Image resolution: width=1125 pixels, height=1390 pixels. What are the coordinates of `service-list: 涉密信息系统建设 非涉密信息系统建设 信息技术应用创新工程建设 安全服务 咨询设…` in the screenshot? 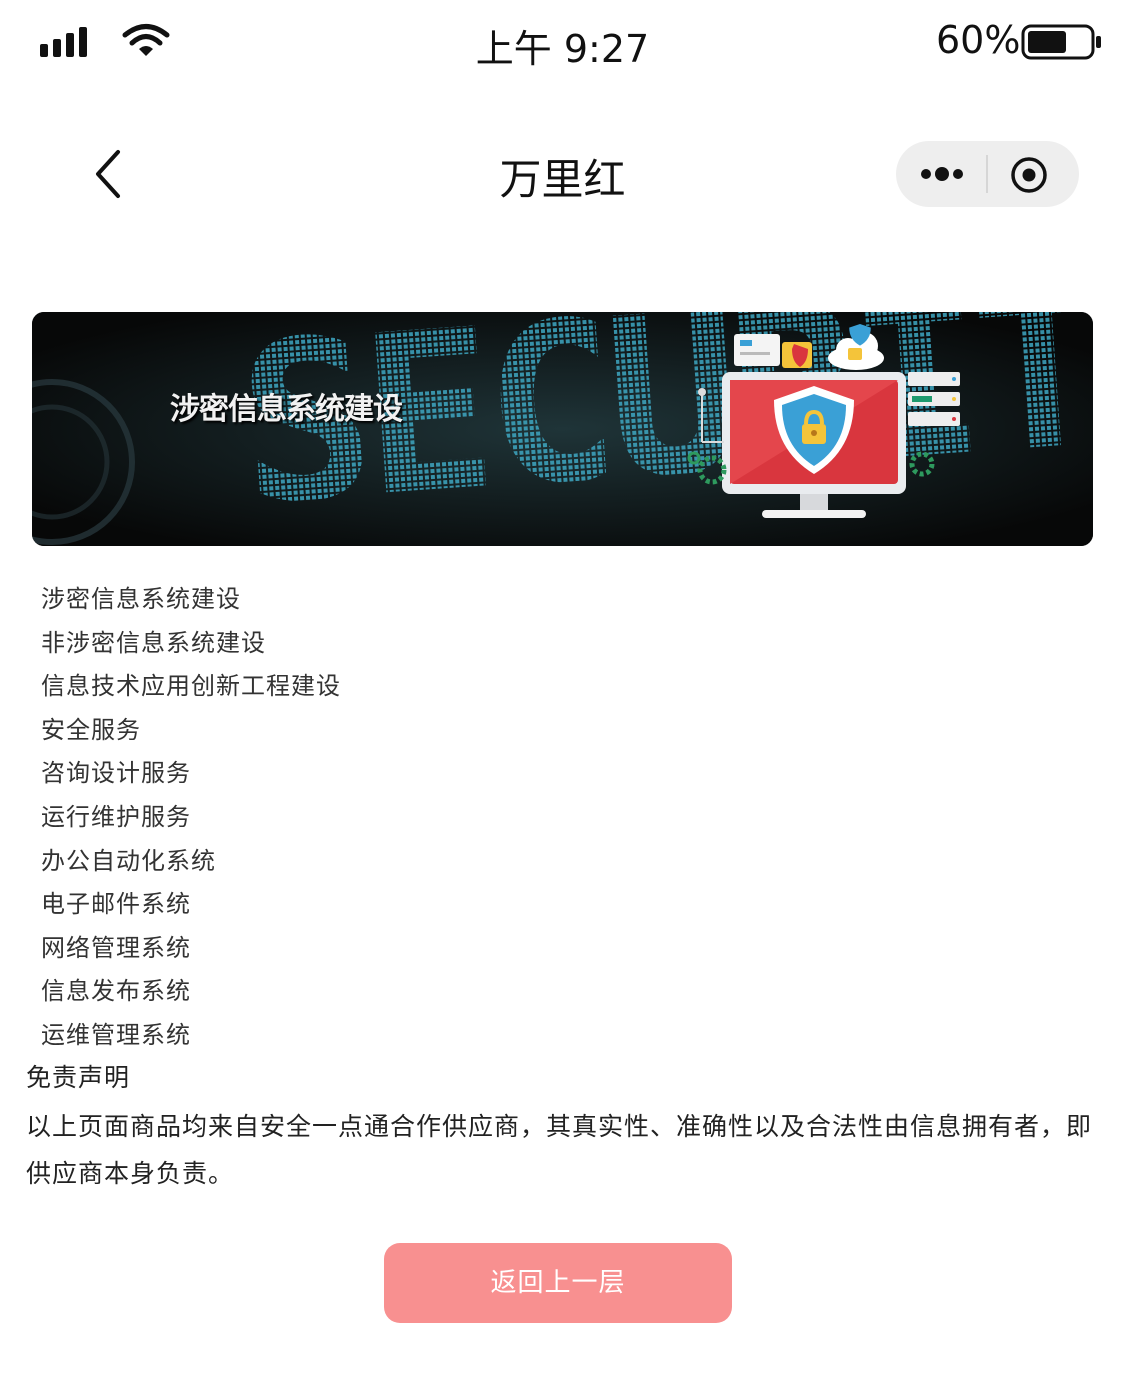 It's located at (191, 818).